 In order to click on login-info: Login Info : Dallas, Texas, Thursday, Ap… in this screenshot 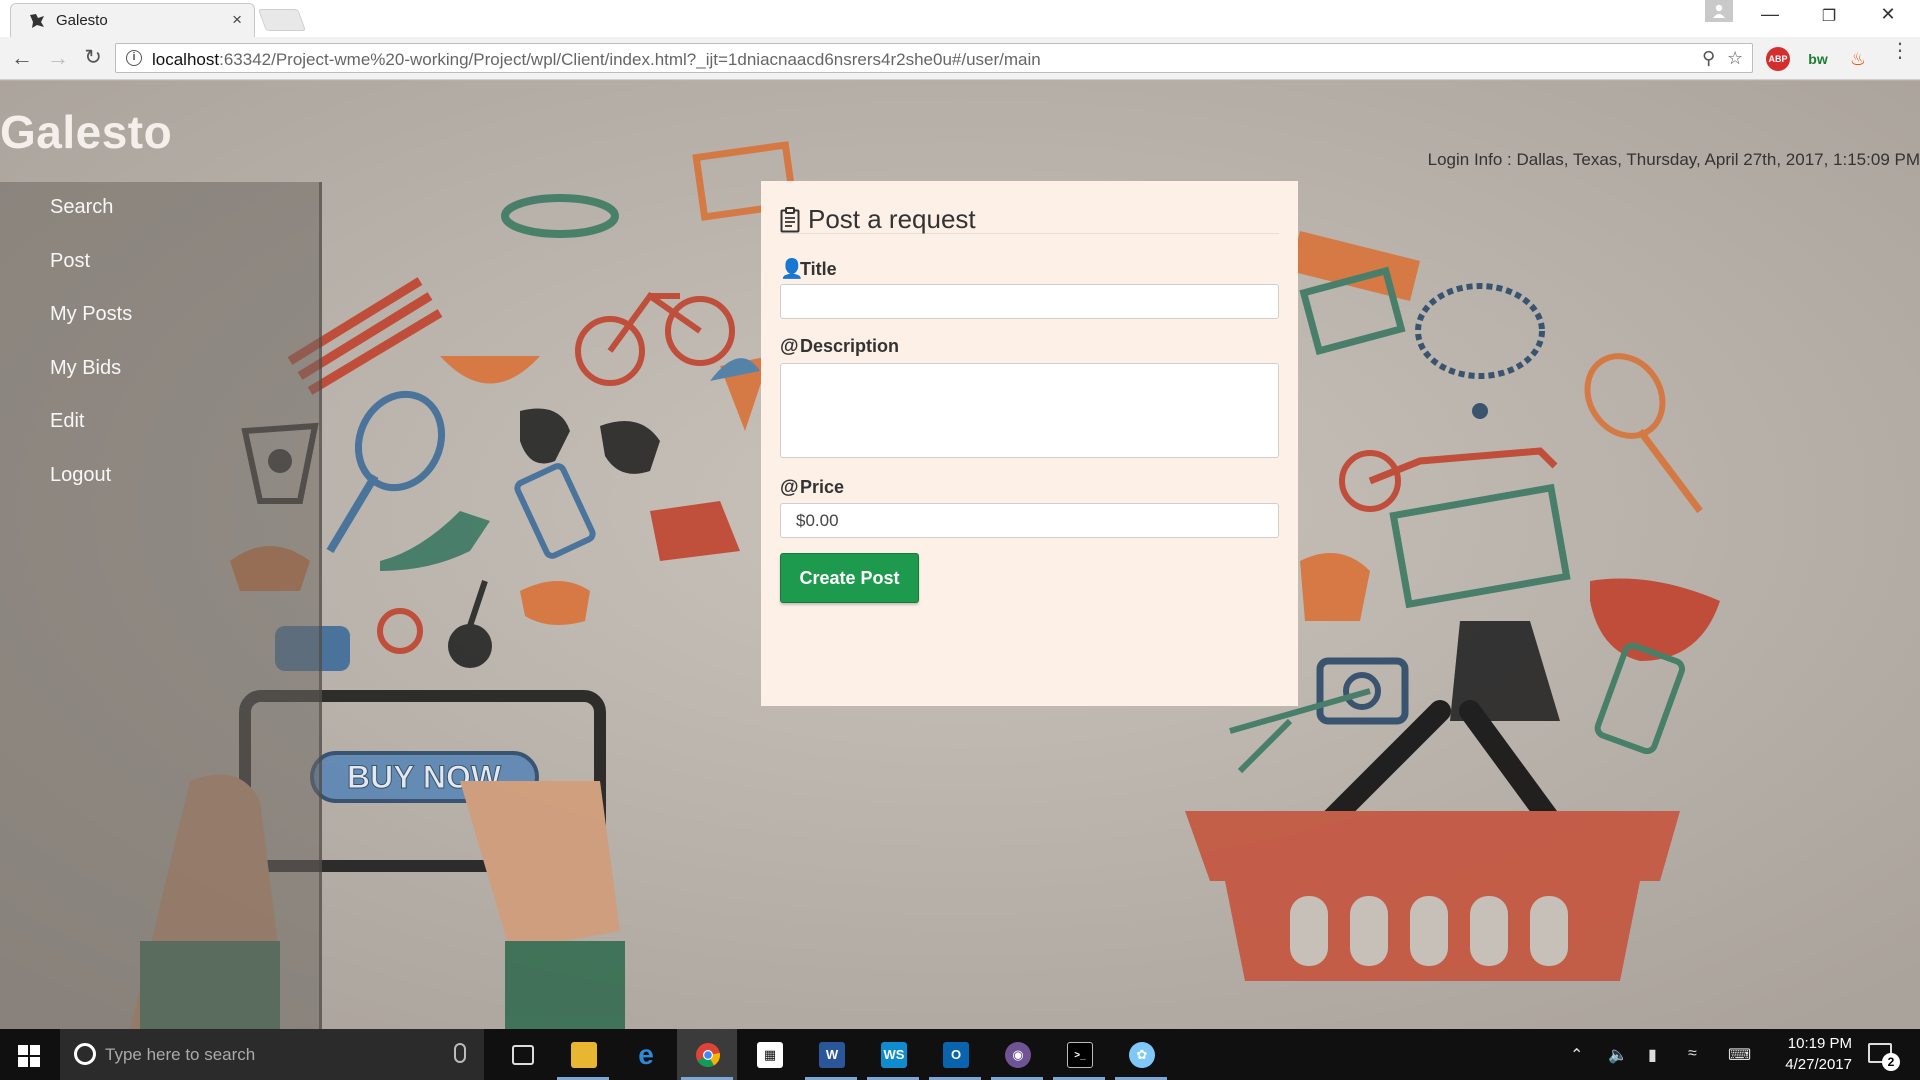, I will do `click(1673, 159)`.